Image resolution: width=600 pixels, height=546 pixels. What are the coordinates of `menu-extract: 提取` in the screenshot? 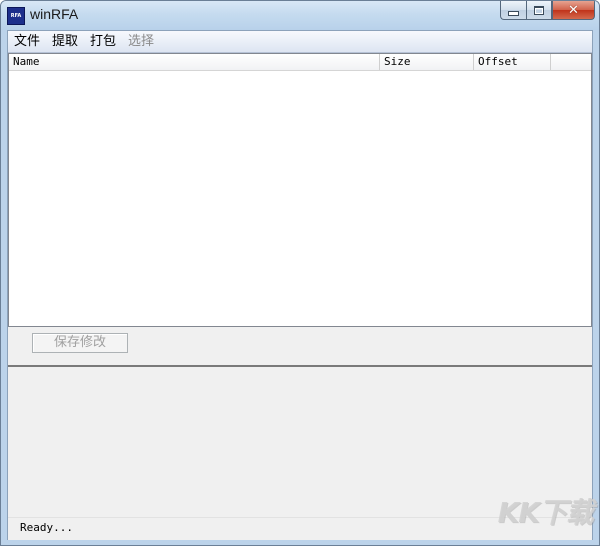 It's located at (65, 41).